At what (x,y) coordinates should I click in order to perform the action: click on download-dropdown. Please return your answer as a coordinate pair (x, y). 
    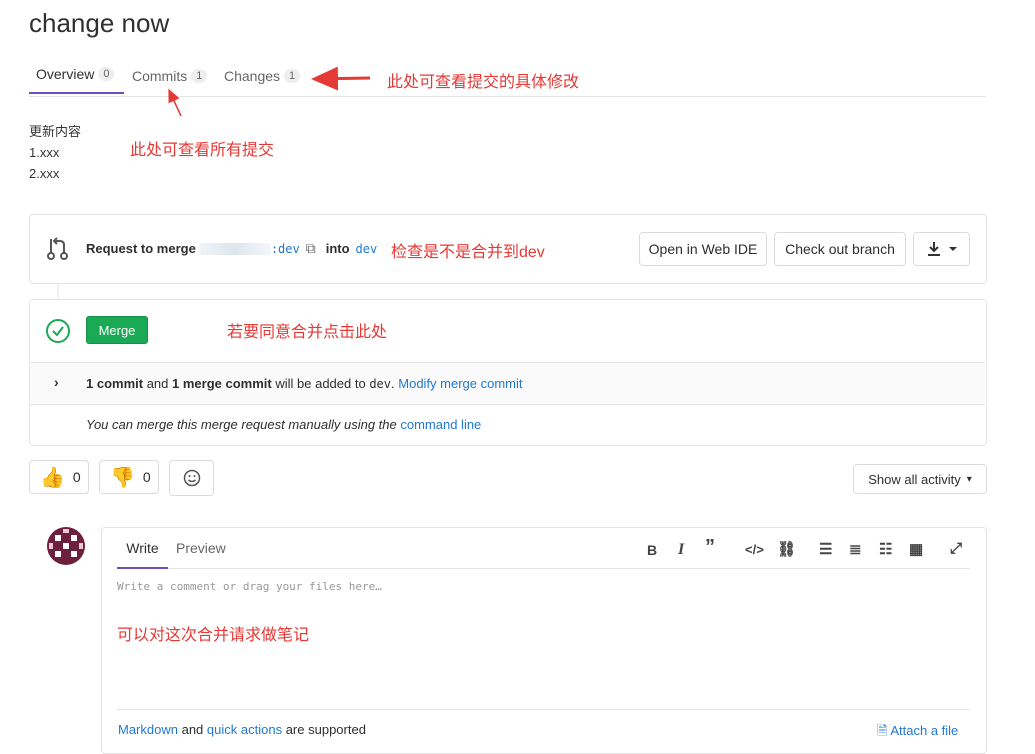
    Looking at the image, I should click on (941, 249).